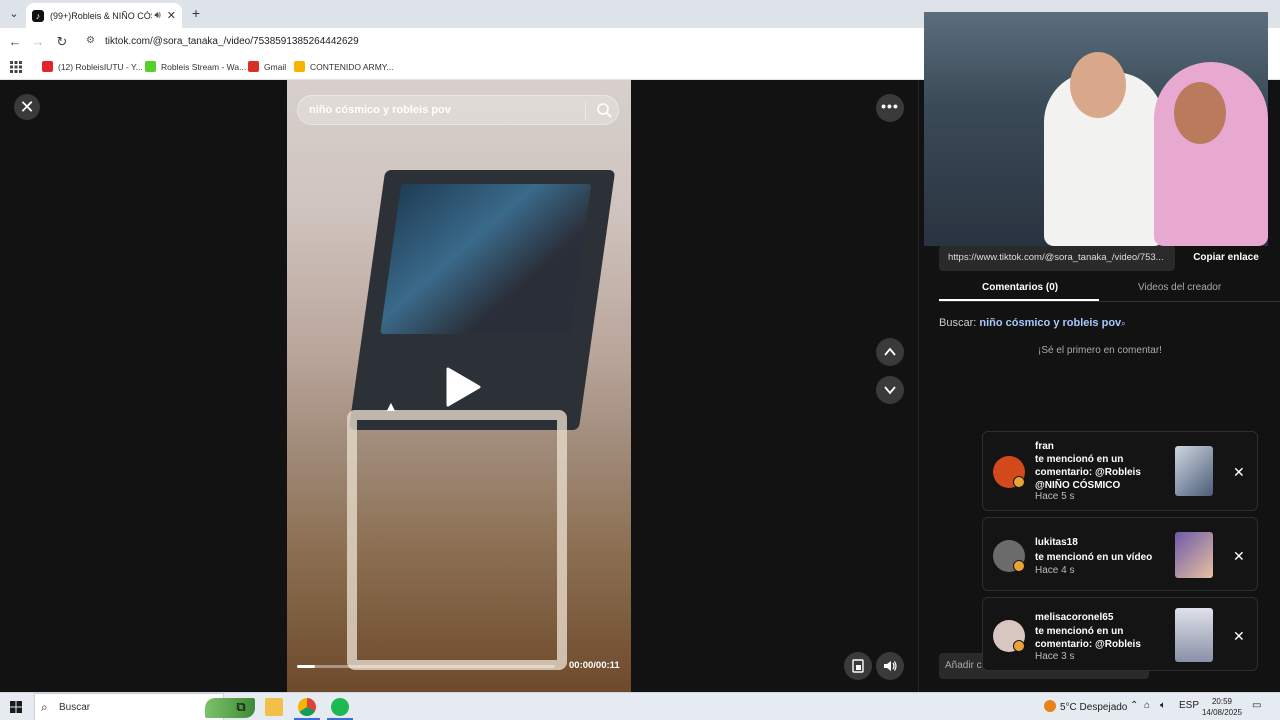 Image resolution: width=1280 pixels, height=720 pixels. Describe the element at coordinates (275, 66) in the screenshot. I see `bookmark-label: Gmail` at that location.